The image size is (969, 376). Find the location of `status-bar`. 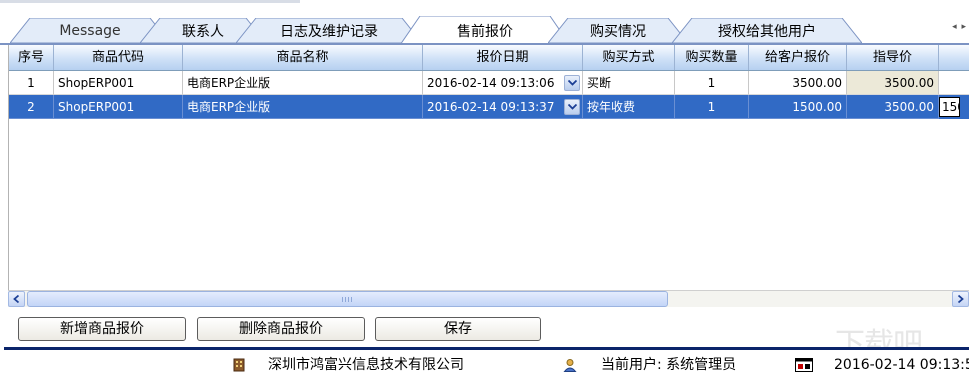

status-bar is located at coordinates (484, 363).